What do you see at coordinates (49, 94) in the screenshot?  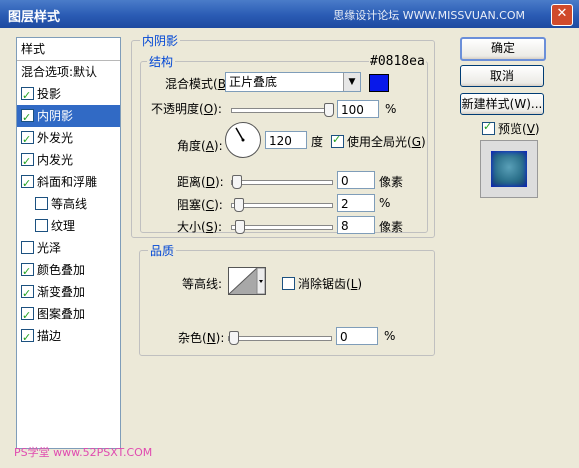 I see `style-item-label: 投影` at bounding box center [49, 94].